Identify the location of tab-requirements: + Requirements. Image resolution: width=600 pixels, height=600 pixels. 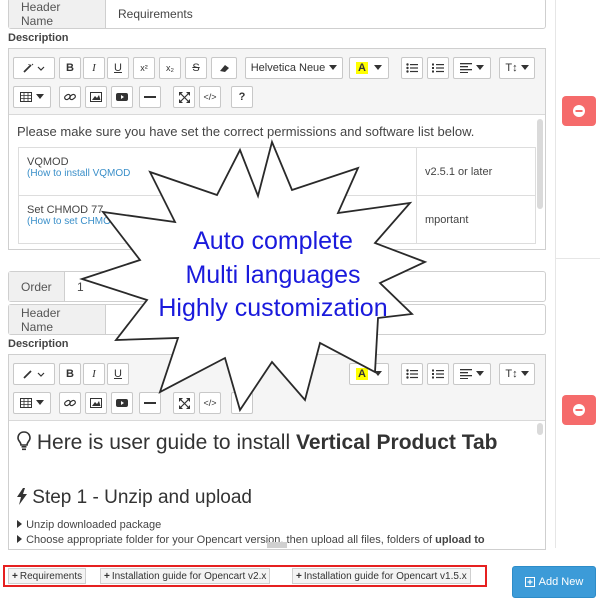
(47, 576).